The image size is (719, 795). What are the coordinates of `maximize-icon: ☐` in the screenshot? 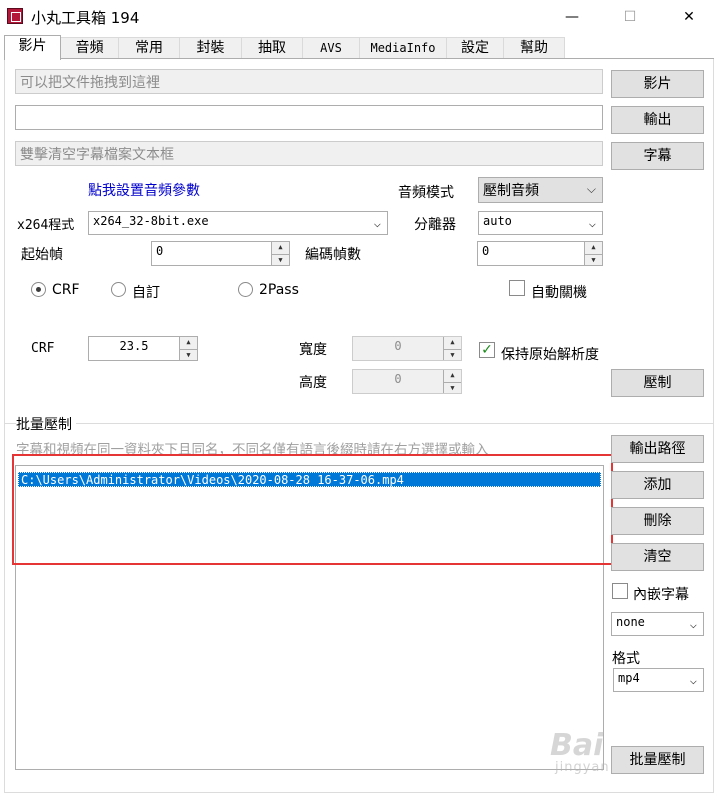 It's located at (630, 17).